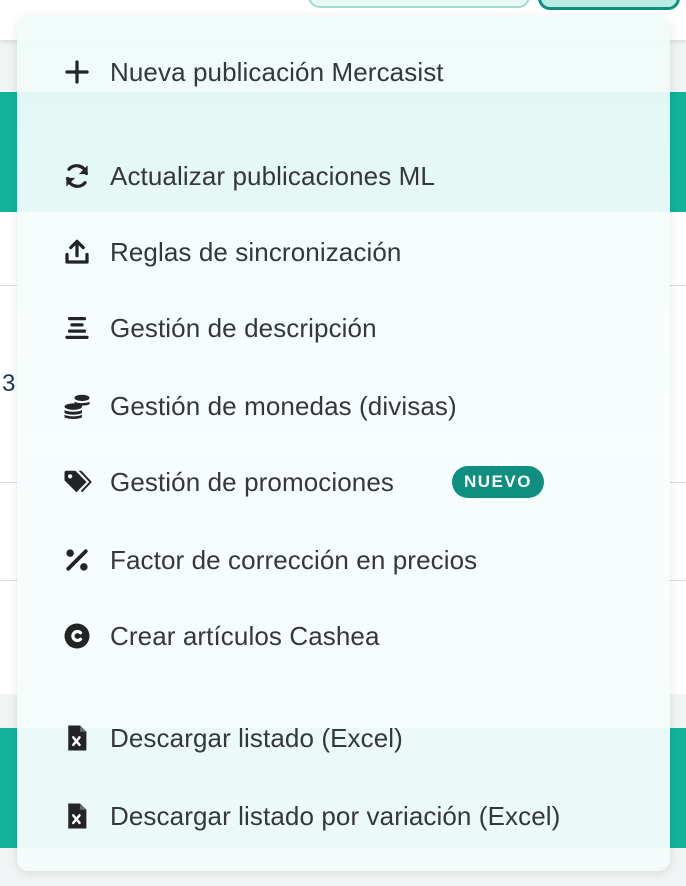  Describe the element at coordinates (272, 175) in the screenshot. I see `menu-item-label: Actualizar publicaciones ML` at that location.